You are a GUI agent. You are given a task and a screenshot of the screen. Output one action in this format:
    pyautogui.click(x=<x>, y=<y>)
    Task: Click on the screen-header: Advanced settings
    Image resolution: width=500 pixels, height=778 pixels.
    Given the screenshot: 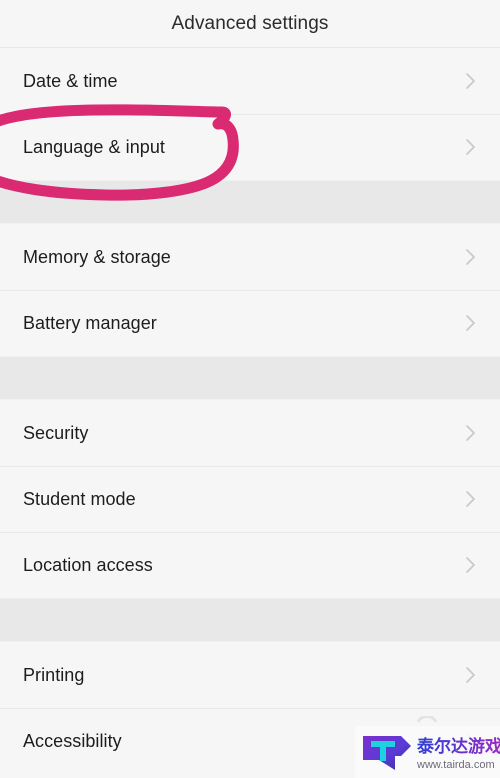 What is the action you would take?
    pyautogui.click(x=250, y=24)
    